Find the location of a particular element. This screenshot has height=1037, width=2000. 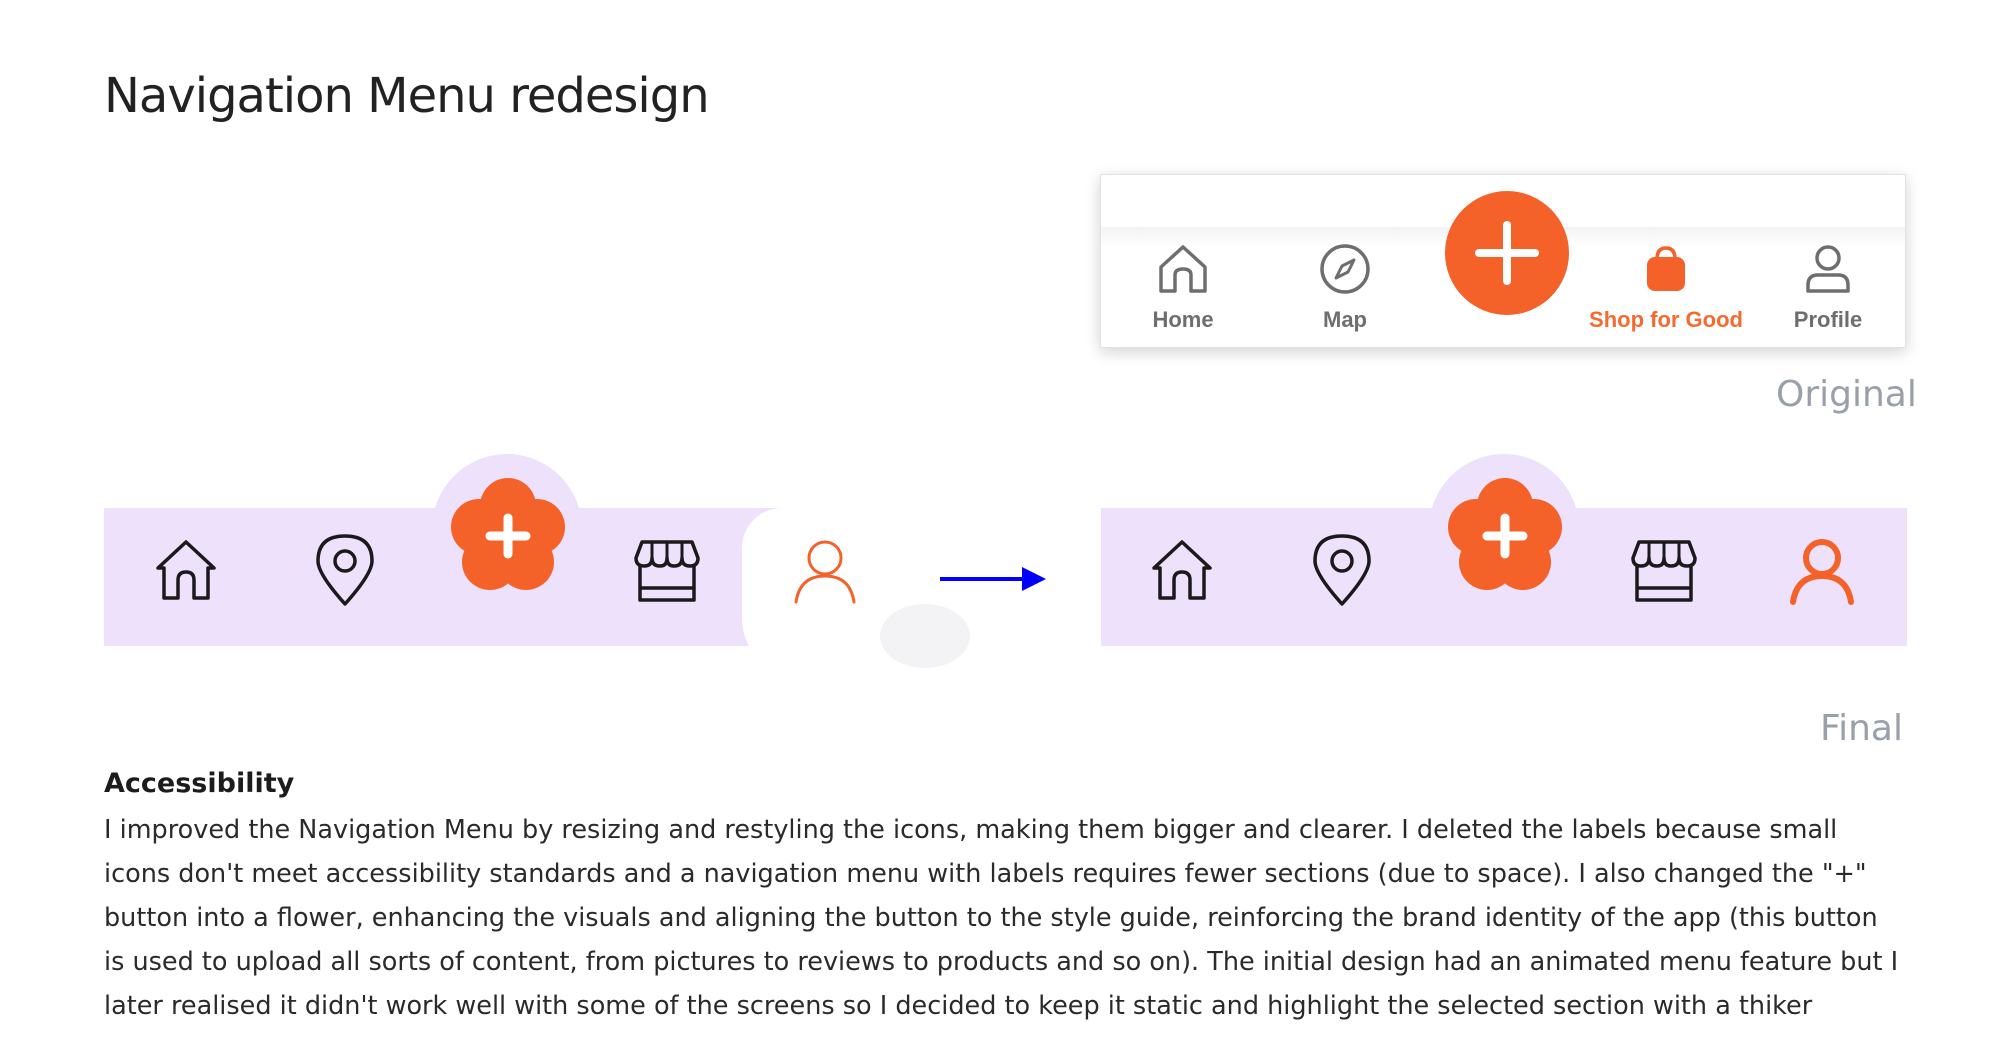

nav-item-home: Home is located at coordinates (1183, 287).